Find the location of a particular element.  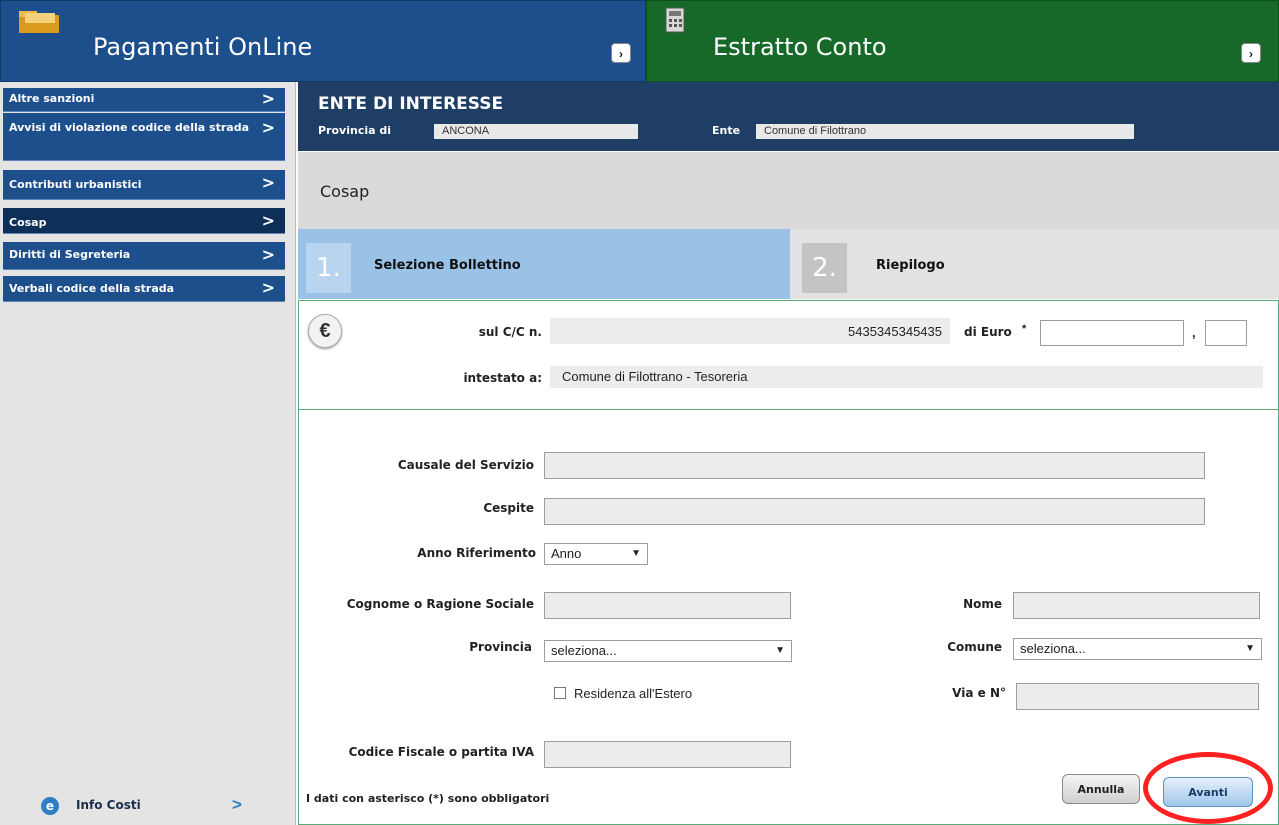

cognome-input is located at coordinates (667, 605).